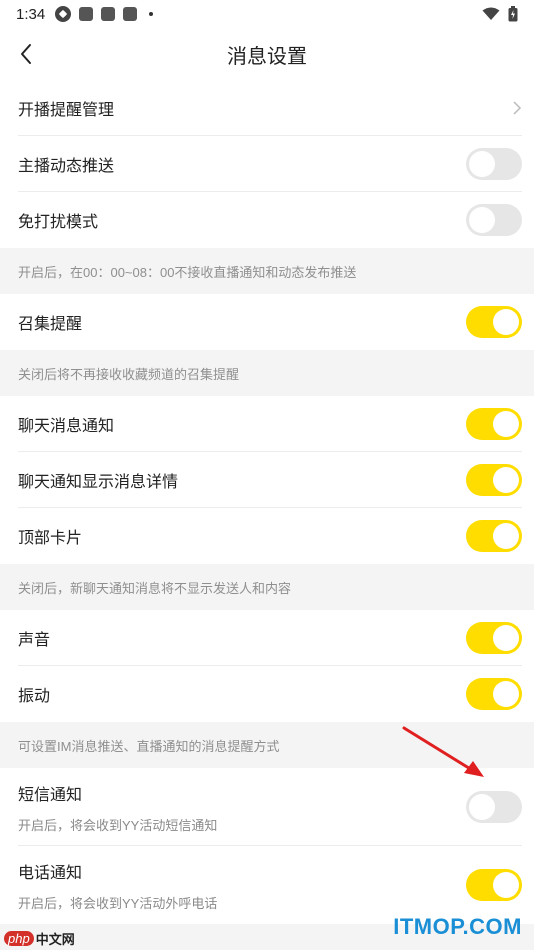  I want to click on chevron-right-icon, so click(517, 108).